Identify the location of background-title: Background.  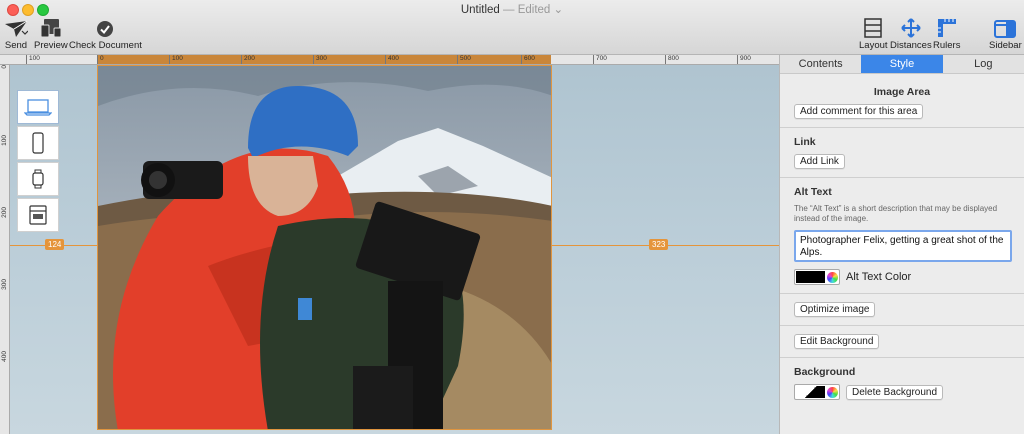
(825, 372).